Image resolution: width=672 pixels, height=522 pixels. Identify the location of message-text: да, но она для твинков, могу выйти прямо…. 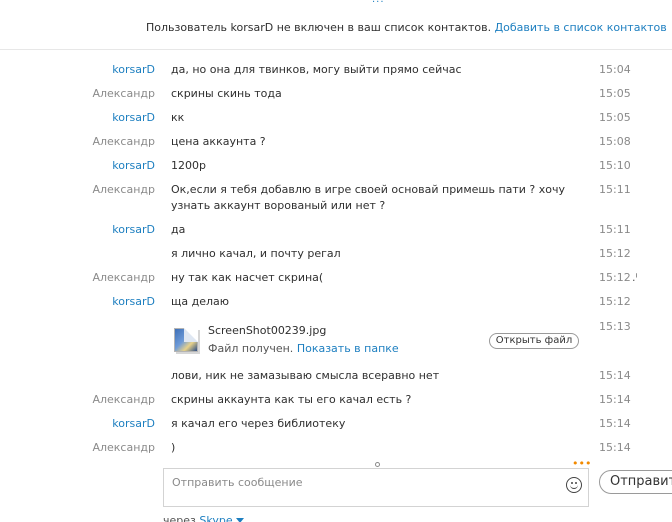
(316, 69).